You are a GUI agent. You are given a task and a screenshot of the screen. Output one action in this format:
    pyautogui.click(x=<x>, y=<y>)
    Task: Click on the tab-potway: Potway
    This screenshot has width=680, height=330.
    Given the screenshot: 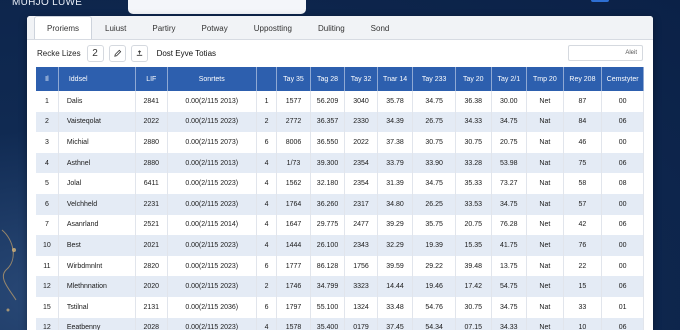 What is the action you would take?
    pyautogui.click(x=215, y=28)
    